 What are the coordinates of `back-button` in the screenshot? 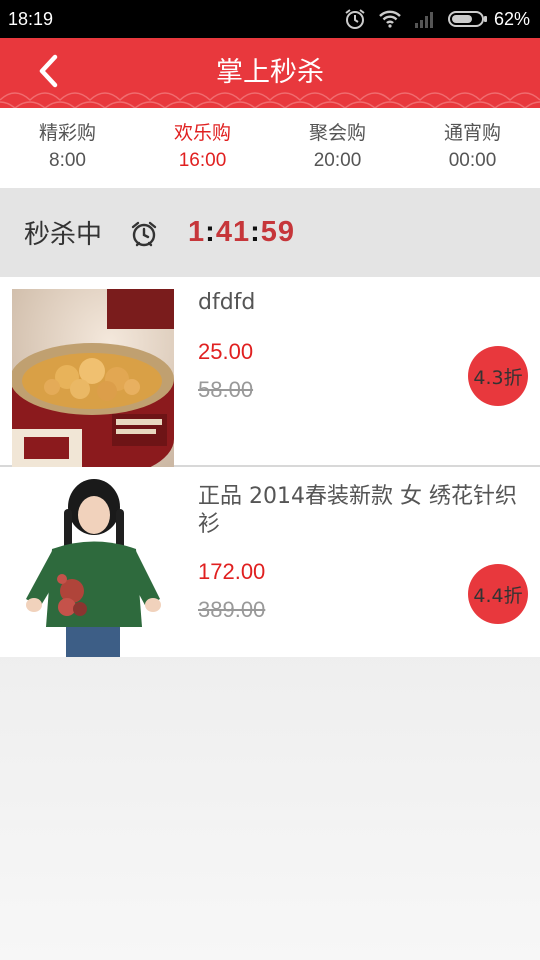 It's located at (48, 73).